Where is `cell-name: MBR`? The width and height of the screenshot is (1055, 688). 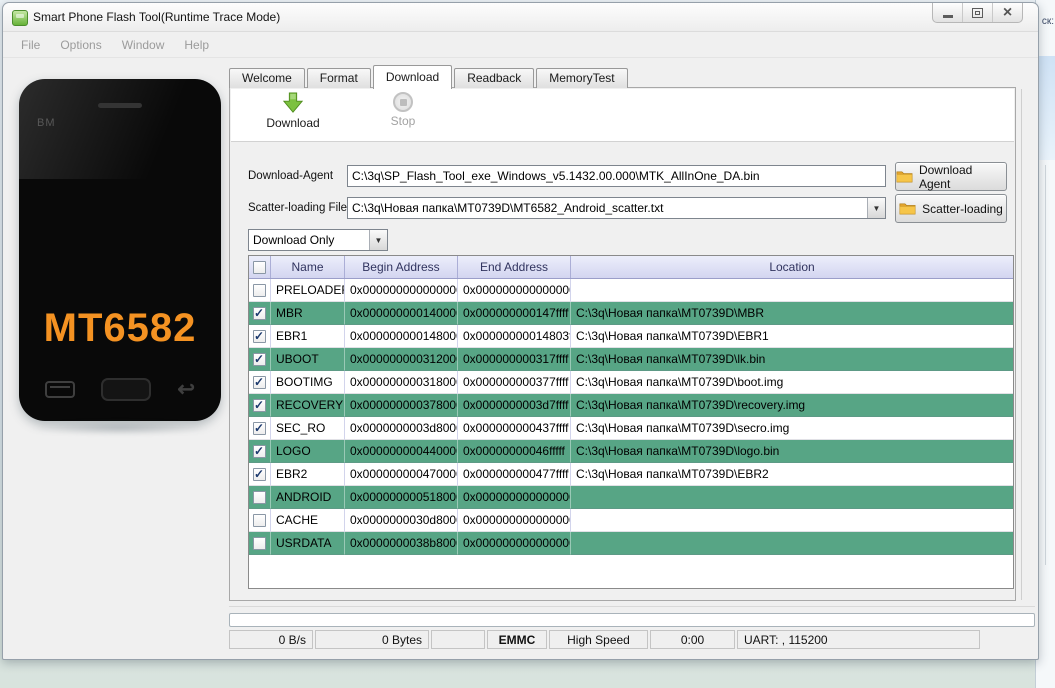
cell-name: MBR is located at coordinates (308, 313).